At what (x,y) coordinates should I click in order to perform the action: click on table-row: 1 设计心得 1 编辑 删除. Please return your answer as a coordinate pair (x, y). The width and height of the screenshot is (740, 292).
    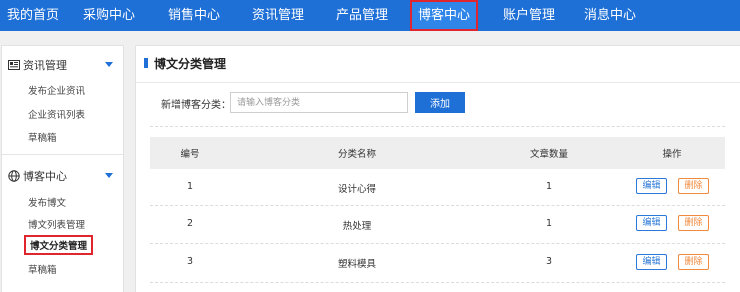
    Looking at the image, I should click on (437, 188).